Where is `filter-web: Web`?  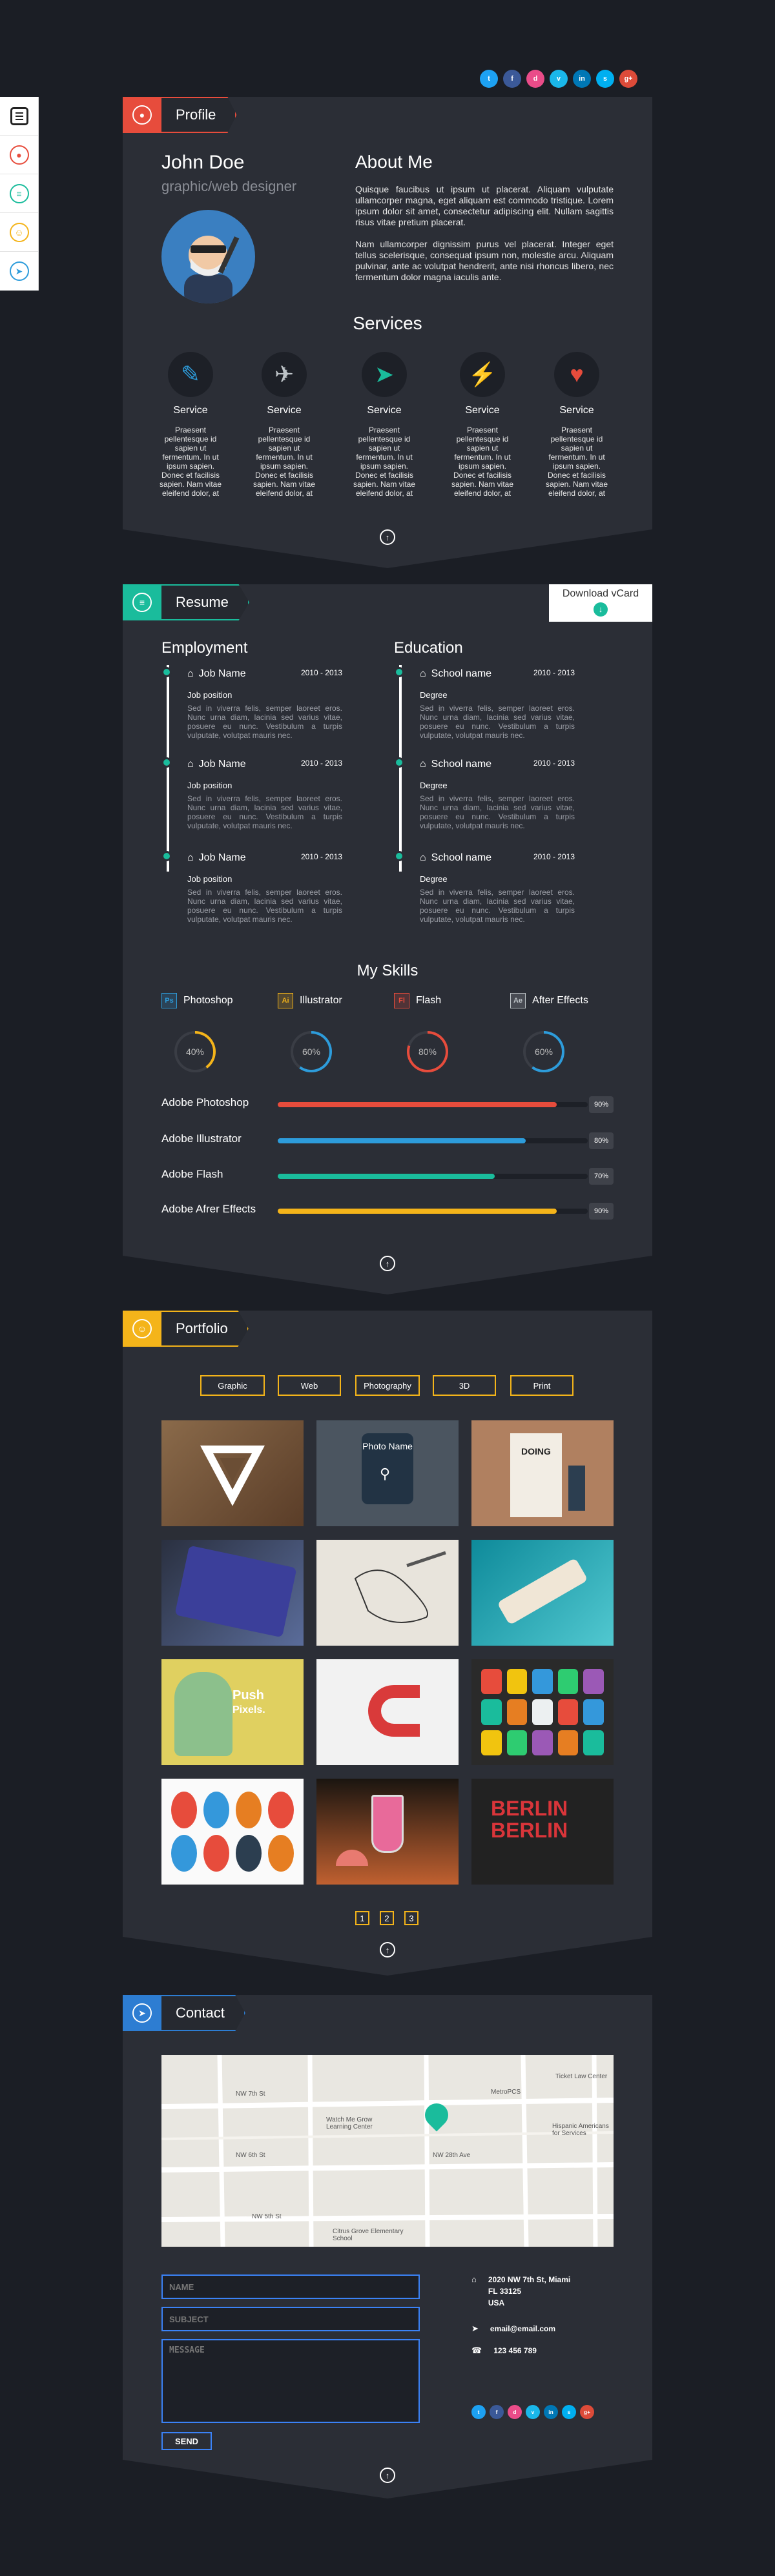
filter-web: Web is located at coordinates (309, 1385).